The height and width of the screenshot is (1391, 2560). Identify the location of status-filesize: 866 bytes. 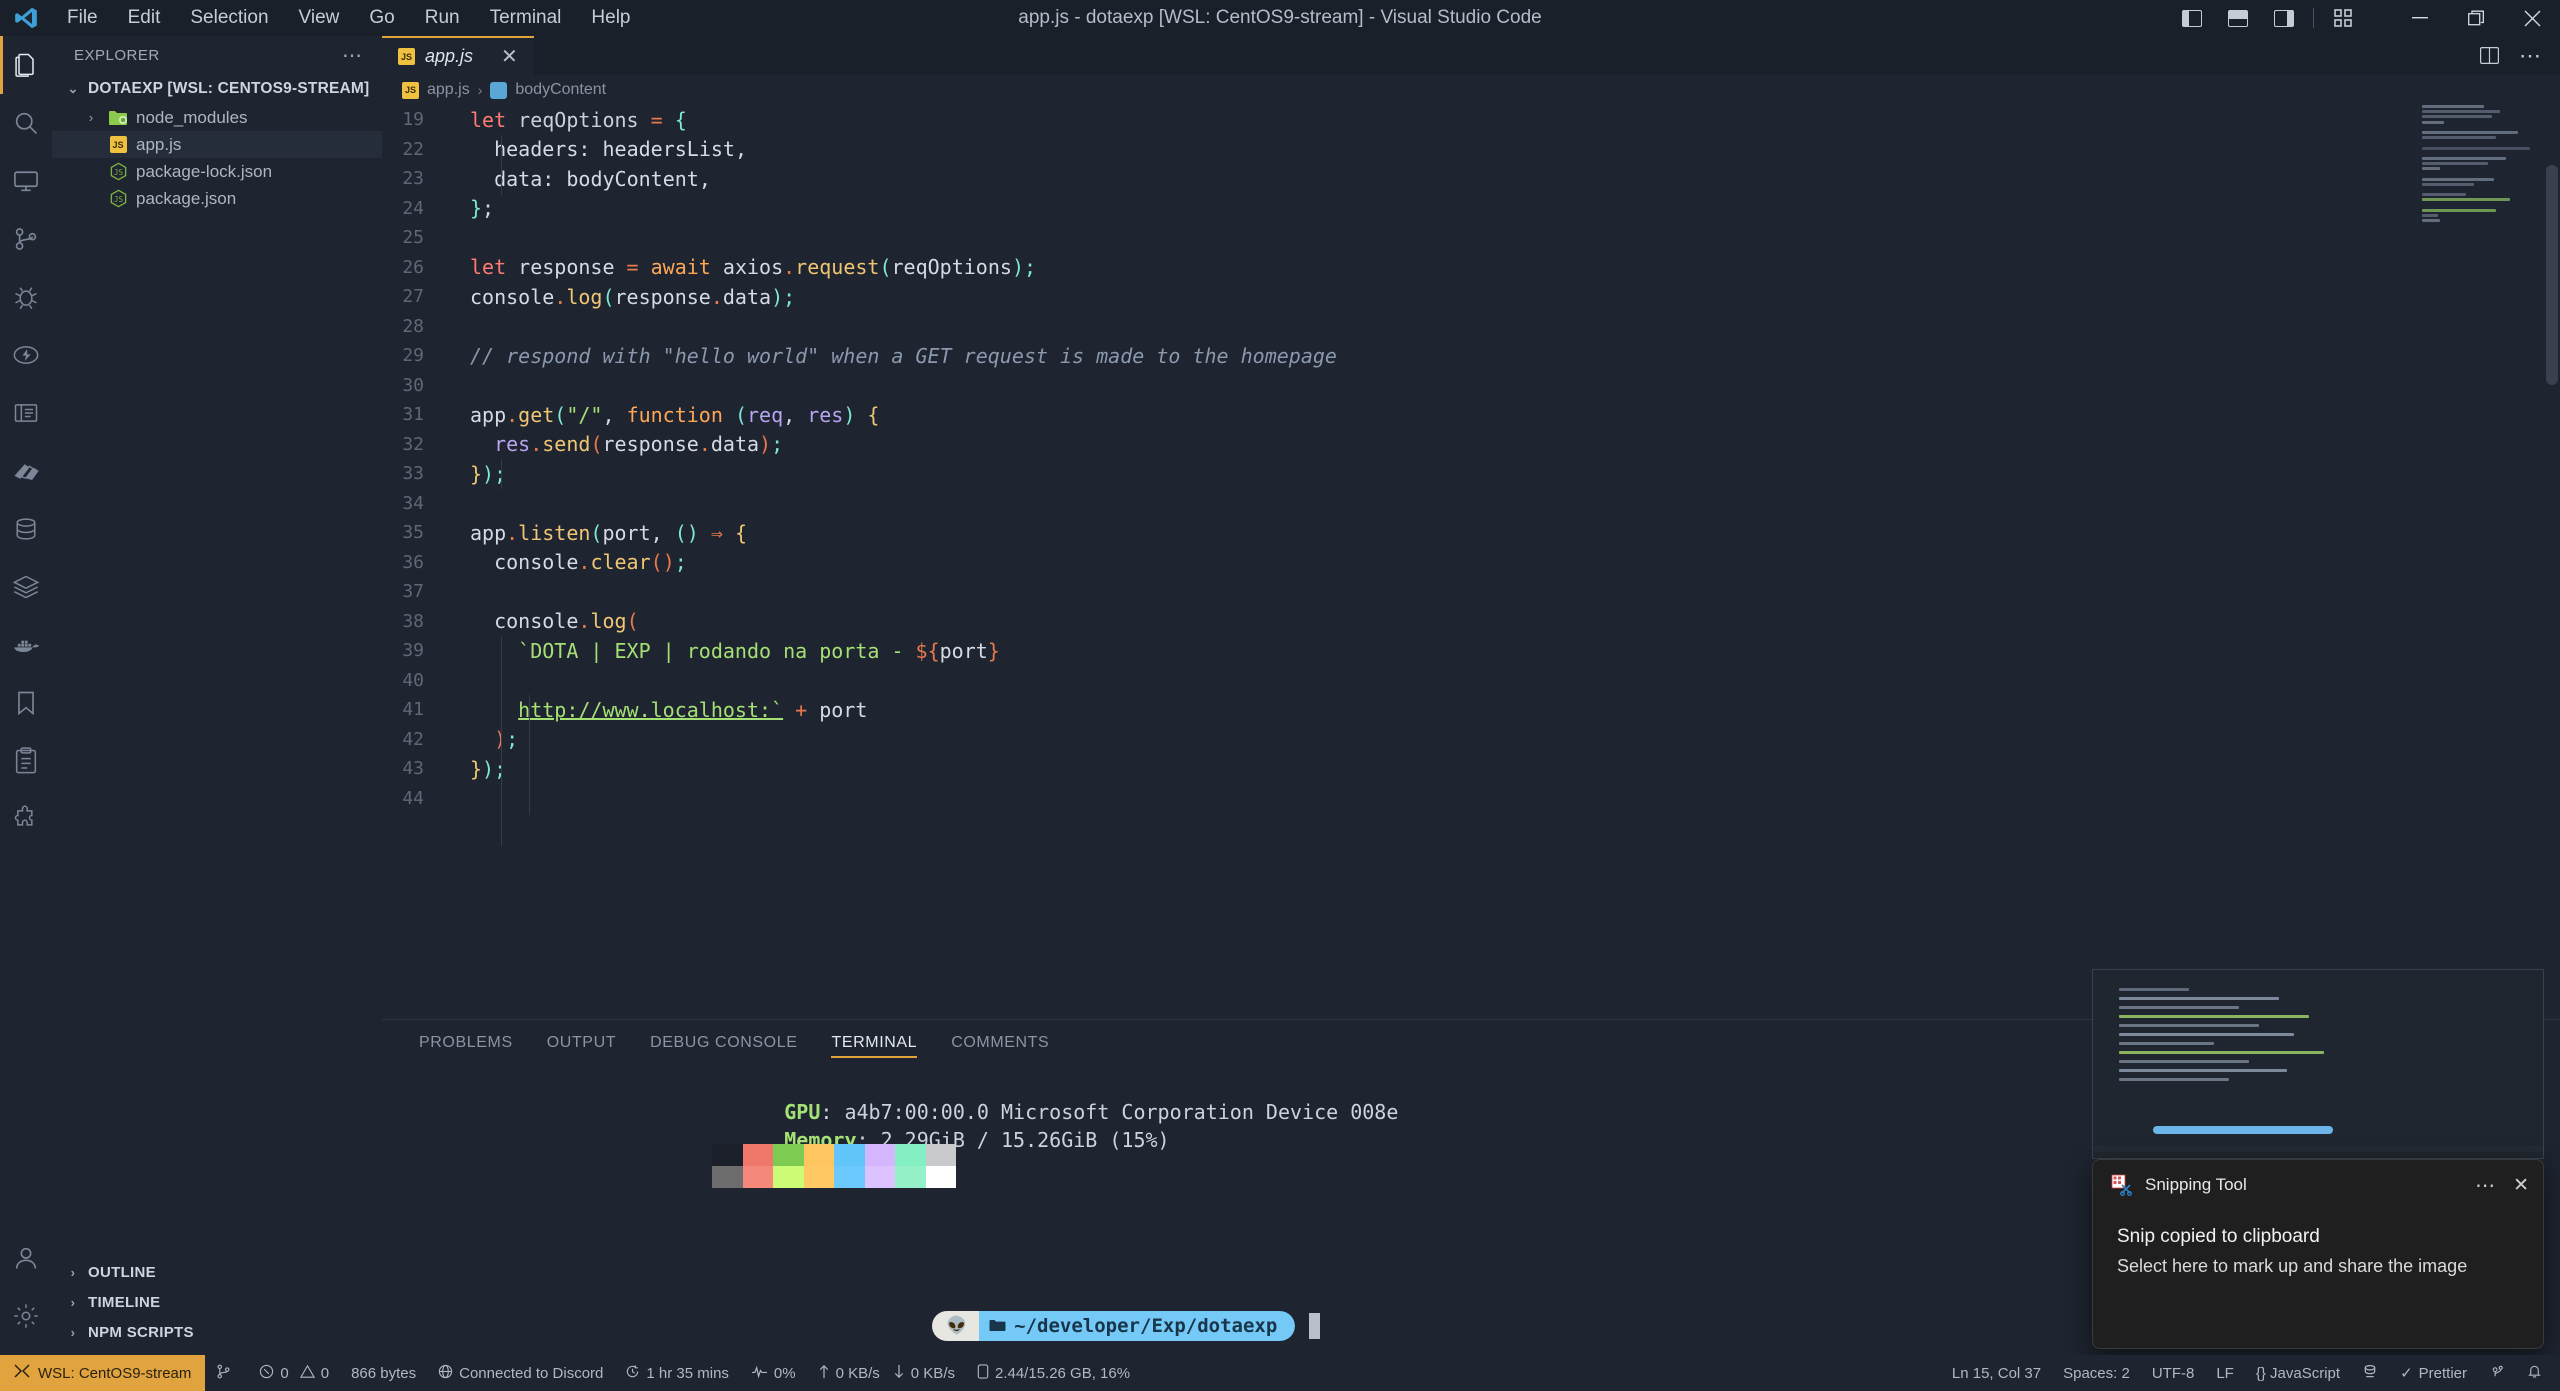
(383, 1373).